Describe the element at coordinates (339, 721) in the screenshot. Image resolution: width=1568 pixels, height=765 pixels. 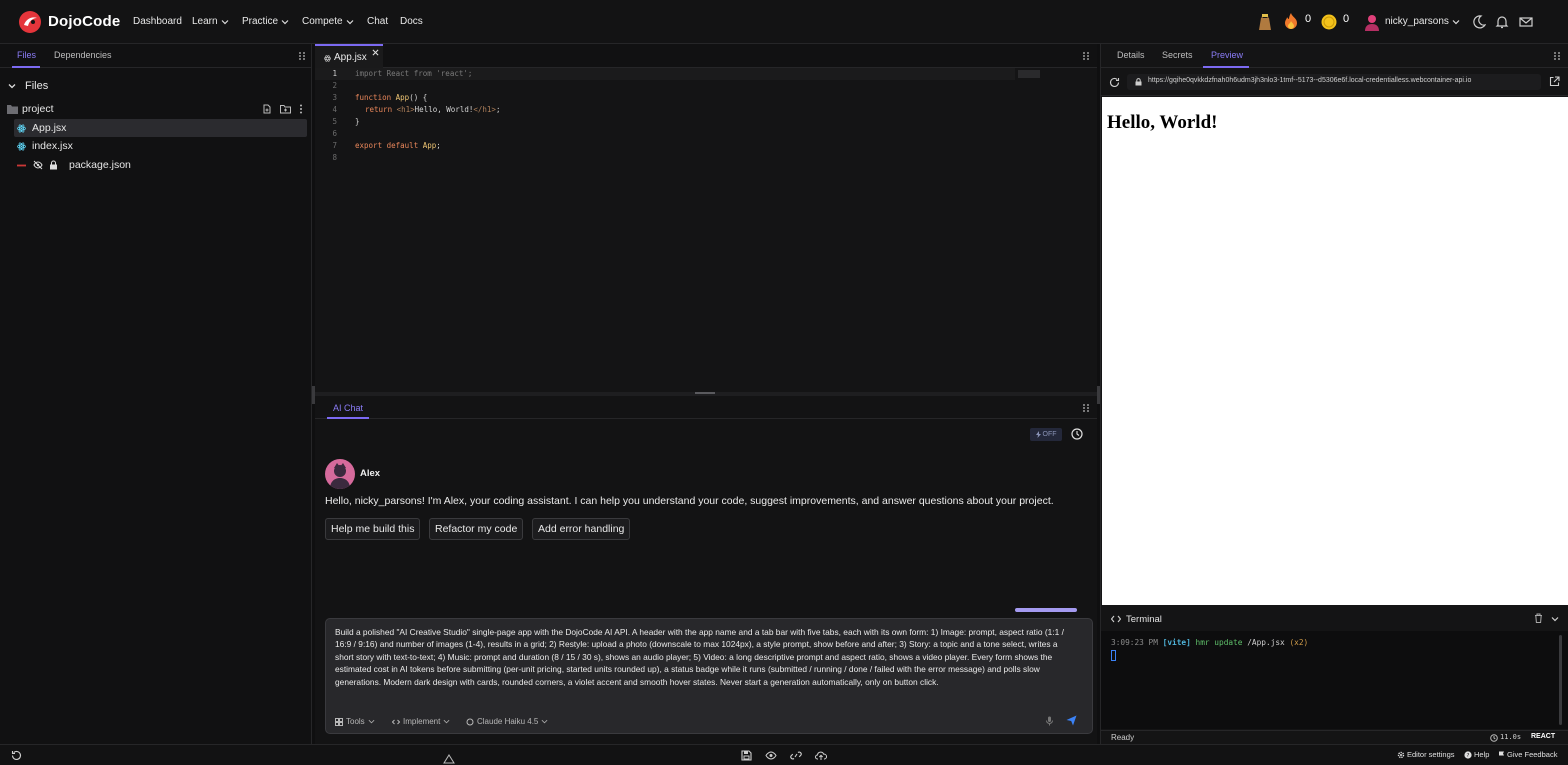
I see `grid-icon` at that location.